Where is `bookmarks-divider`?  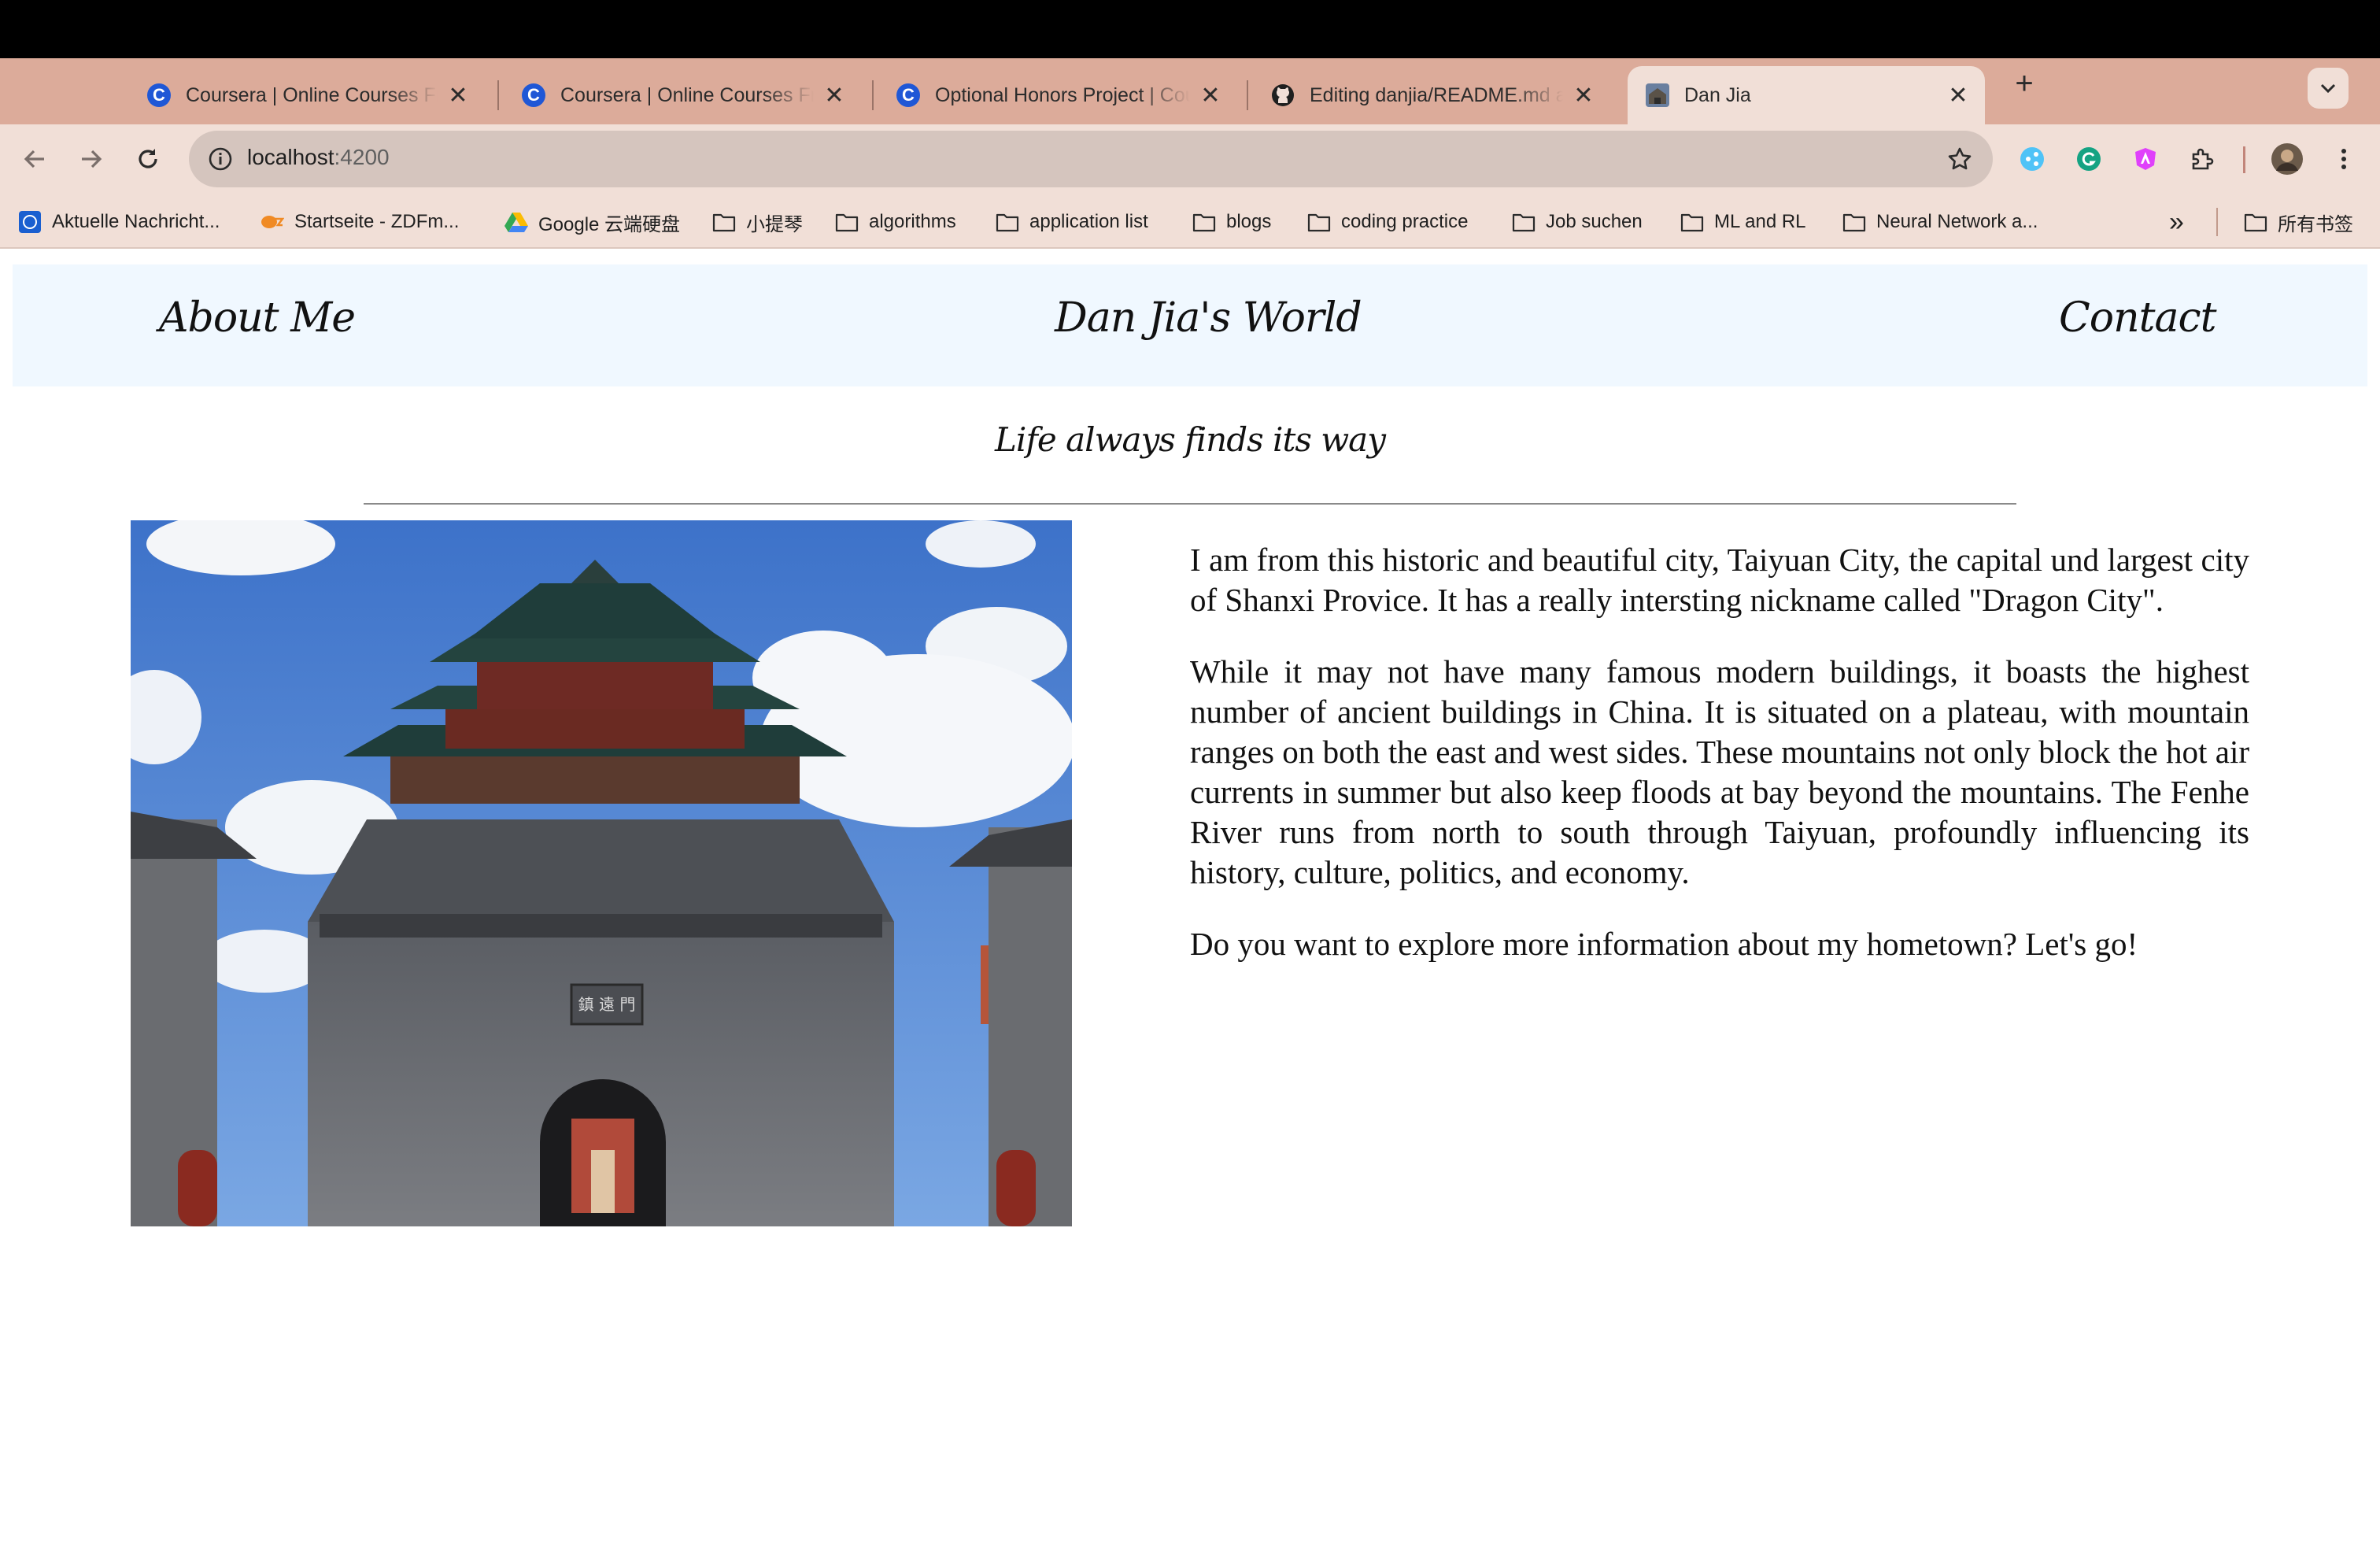
bookmarks-divider is located at coordinates (2217, 222).